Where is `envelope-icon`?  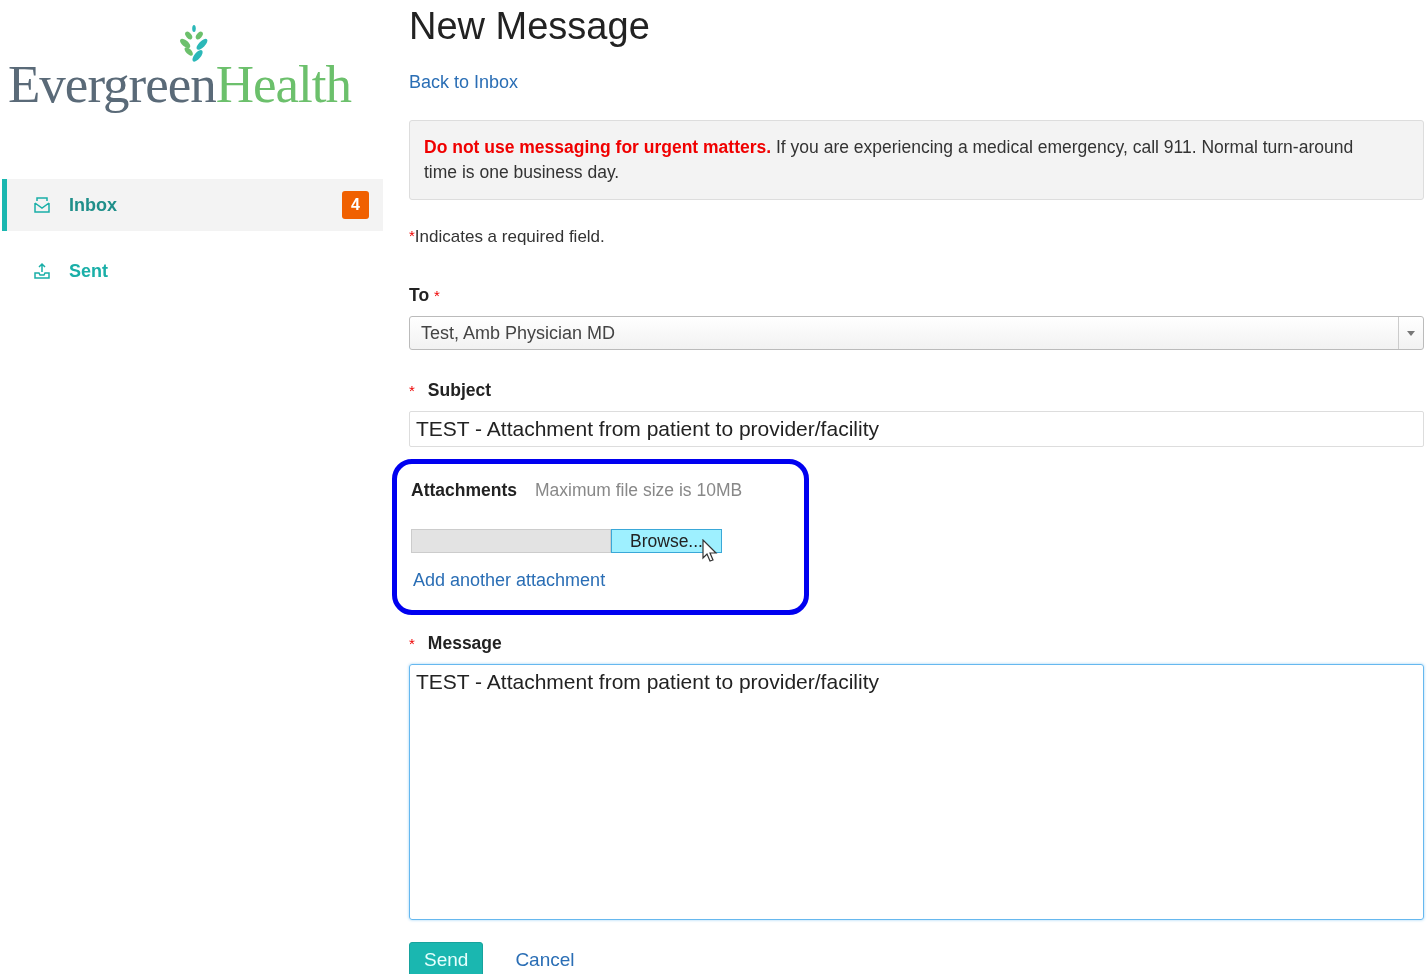
envelope-icon is located at coordinates (42, 205).